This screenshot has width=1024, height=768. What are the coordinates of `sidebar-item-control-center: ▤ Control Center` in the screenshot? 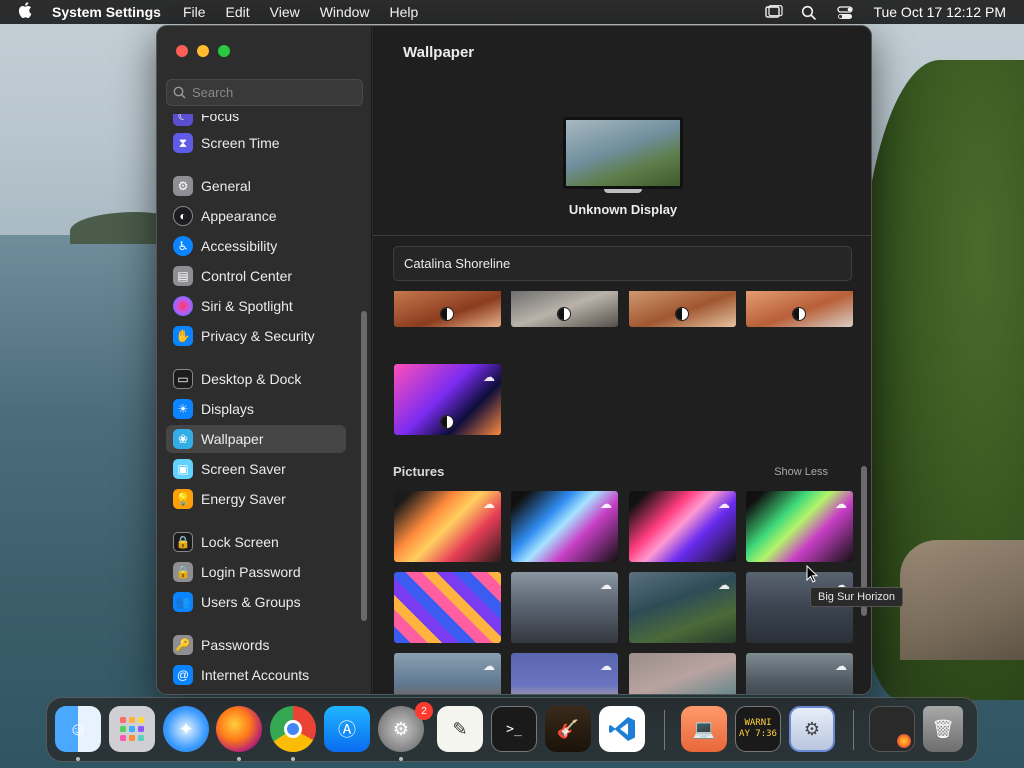 It's located at (256, 276).